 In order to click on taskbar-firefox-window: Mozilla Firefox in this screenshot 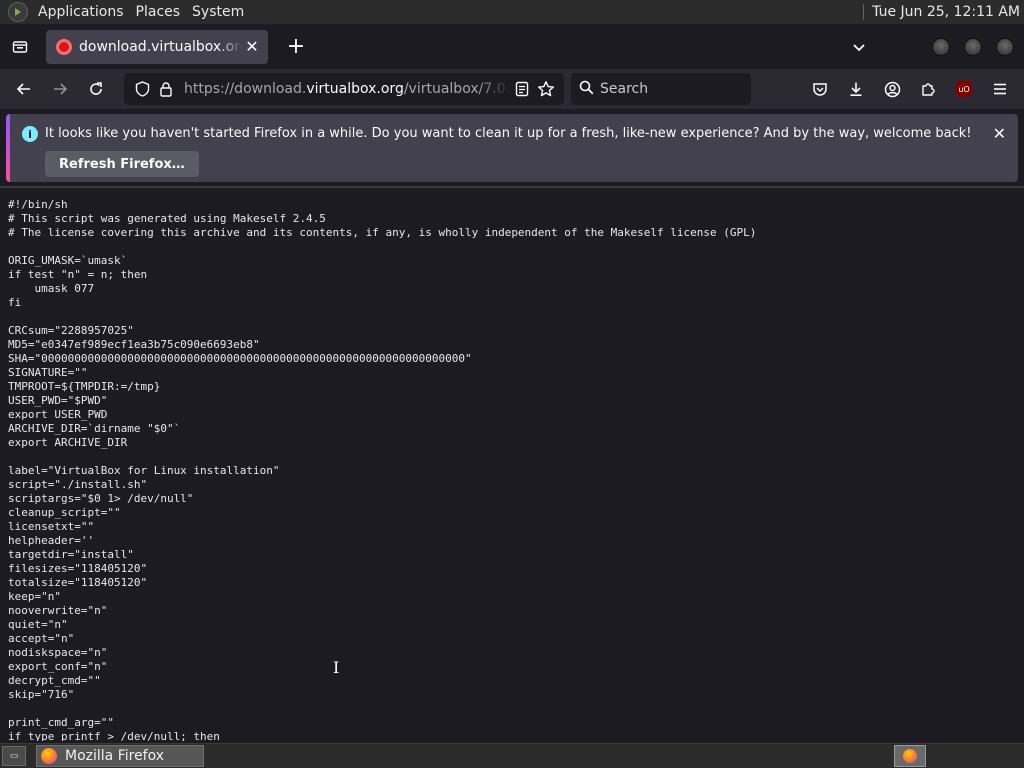, I will do `click(120, 756)`.